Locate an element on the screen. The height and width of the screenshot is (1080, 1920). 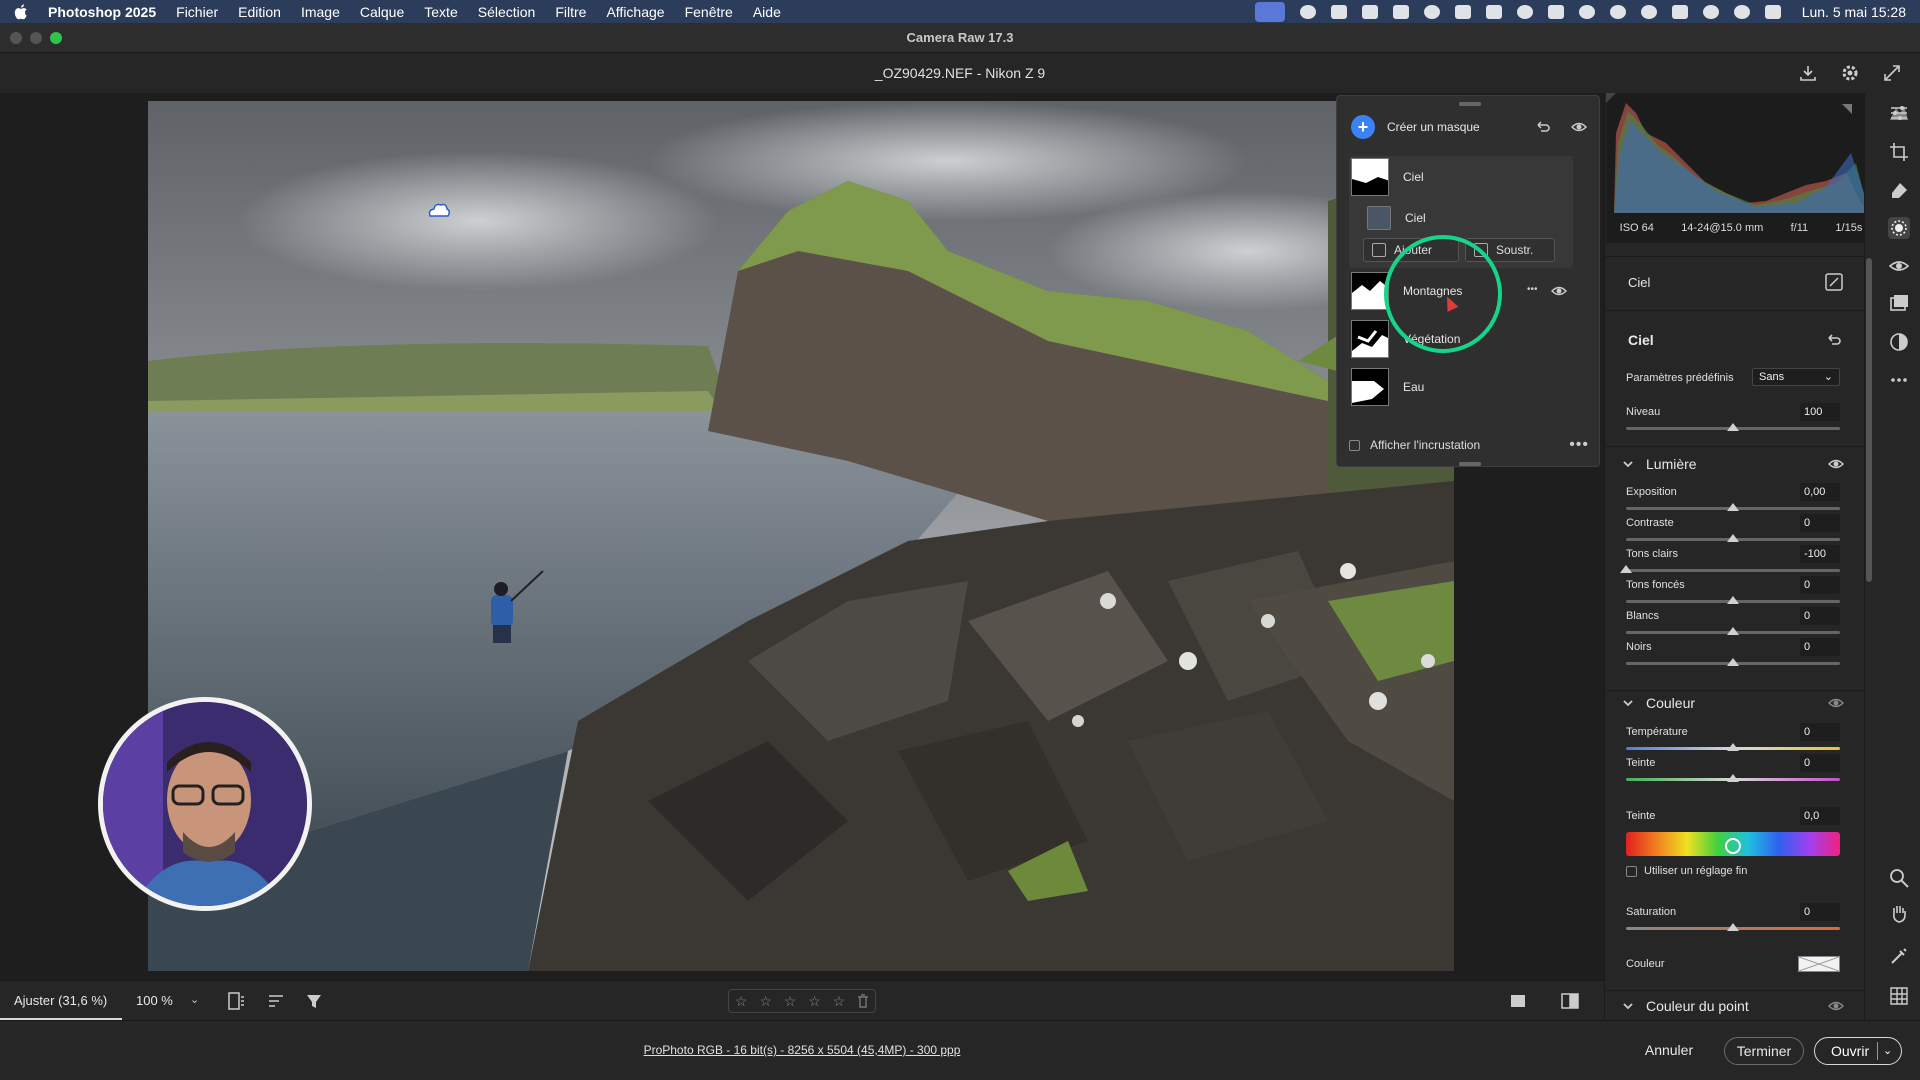
temperature-slider: Température 0 is located at coordinates (1733, 739).